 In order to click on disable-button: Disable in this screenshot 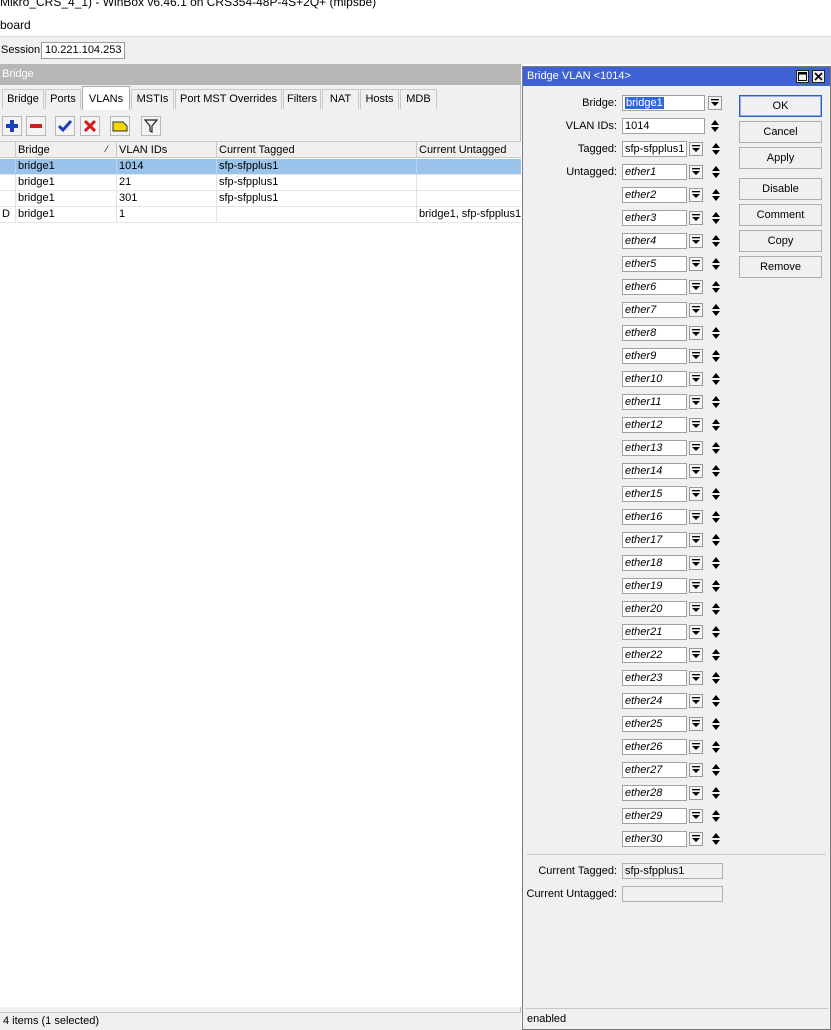, I will do `click(780, 189)`.